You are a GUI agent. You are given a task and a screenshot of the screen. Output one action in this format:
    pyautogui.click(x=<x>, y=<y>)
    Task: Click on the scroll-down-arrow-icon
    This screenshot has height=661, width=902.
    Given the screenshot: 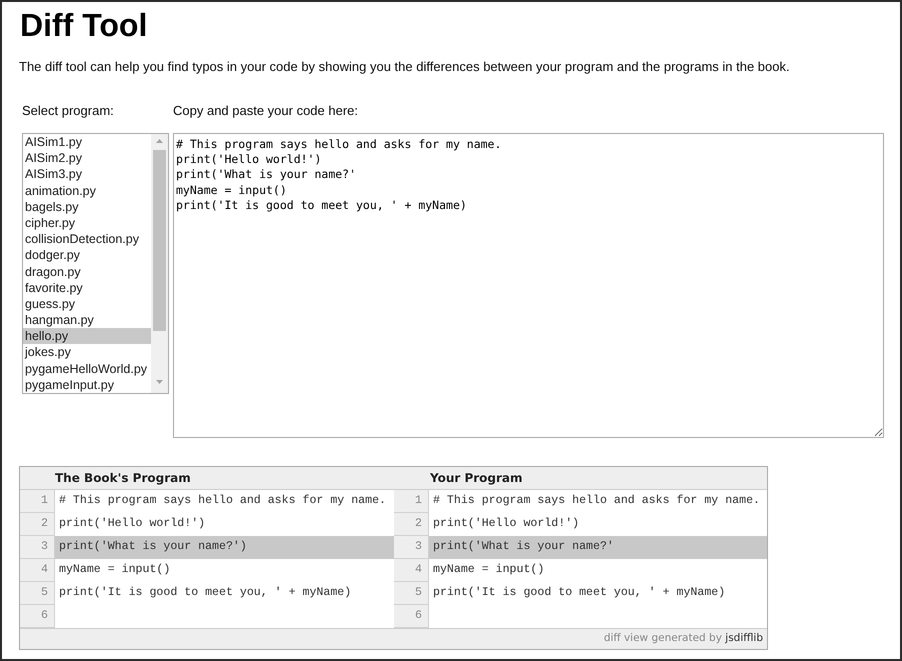 What is the action you would take?
    pyautogui.click(x=159, y=382)
    